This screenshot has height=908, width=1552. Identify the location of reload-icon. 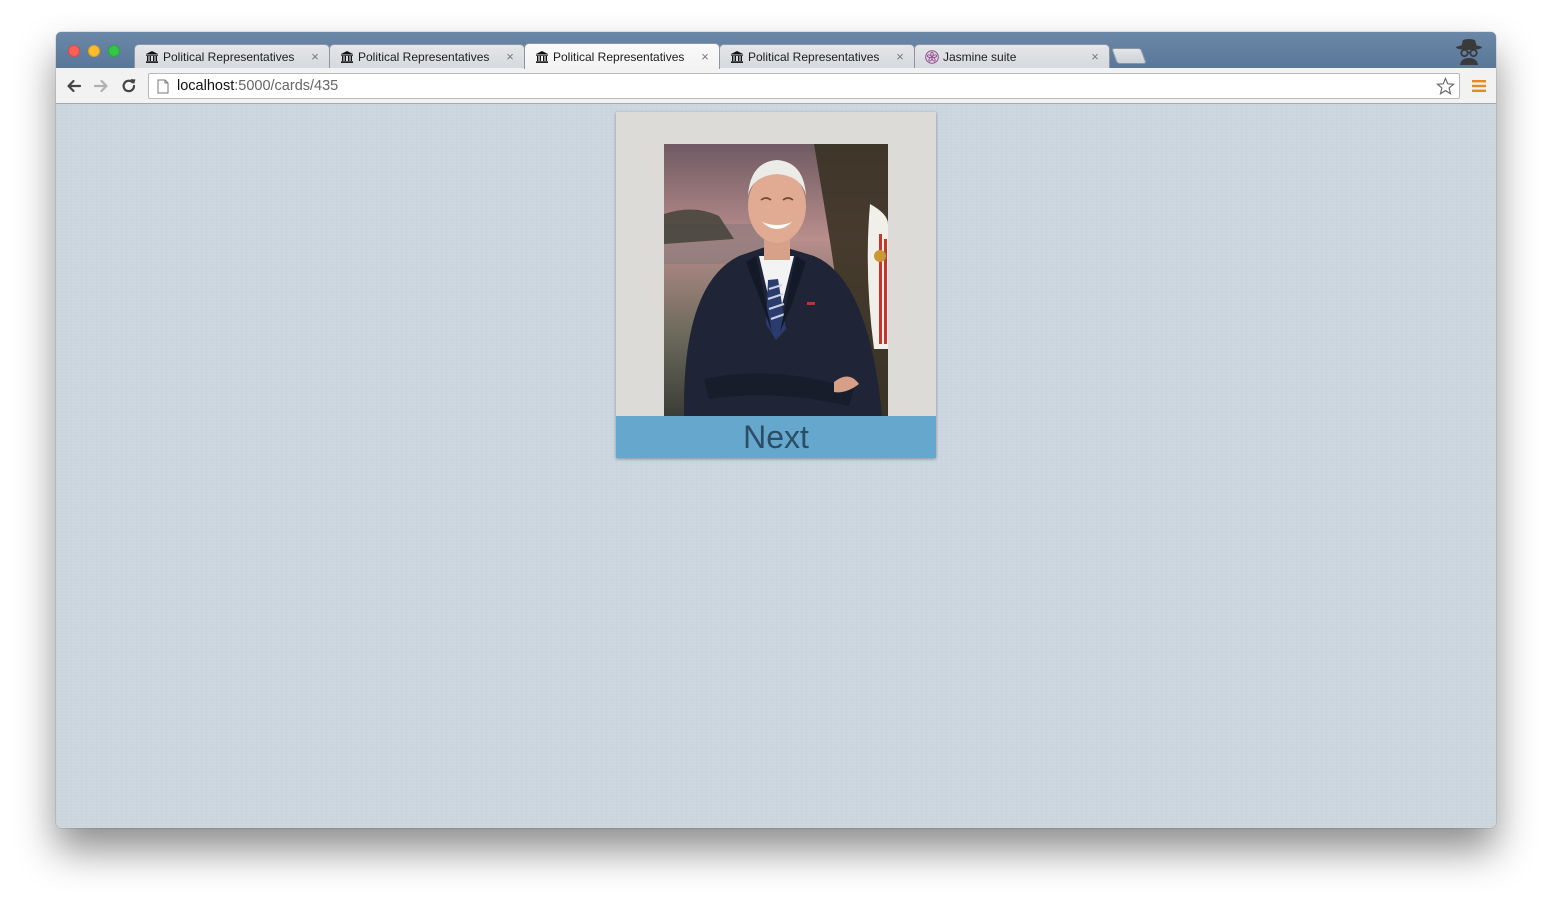
(129, 86).